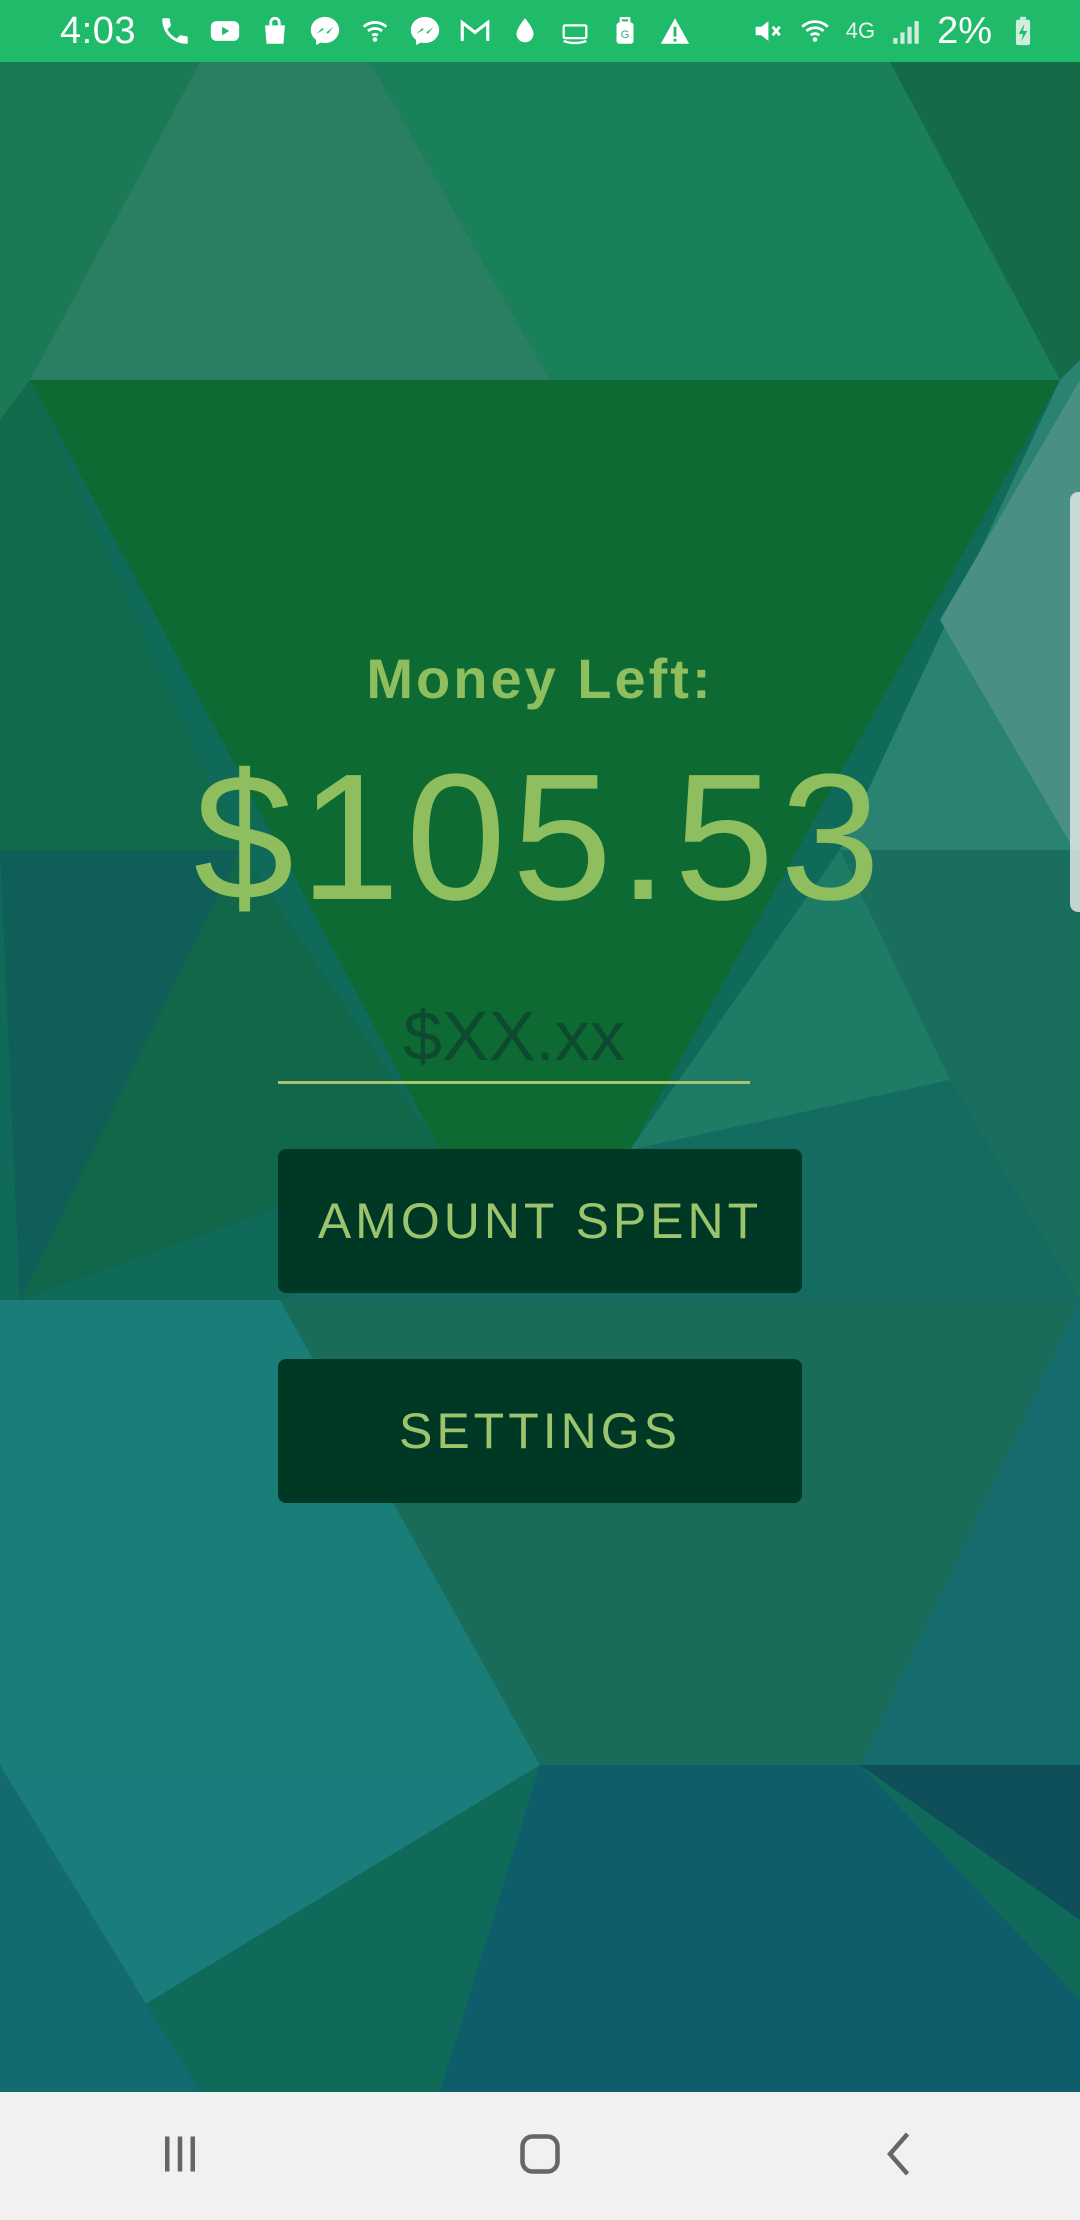 This screenshot has height=2220, width=1080. I want to click on gmail-icon, so click(475, 31).